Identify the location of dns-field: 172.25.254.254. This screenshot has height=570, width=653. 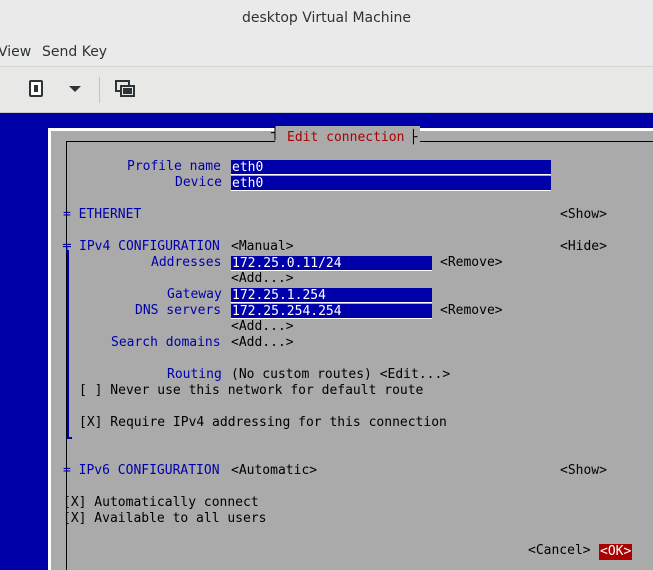
(331, 311).